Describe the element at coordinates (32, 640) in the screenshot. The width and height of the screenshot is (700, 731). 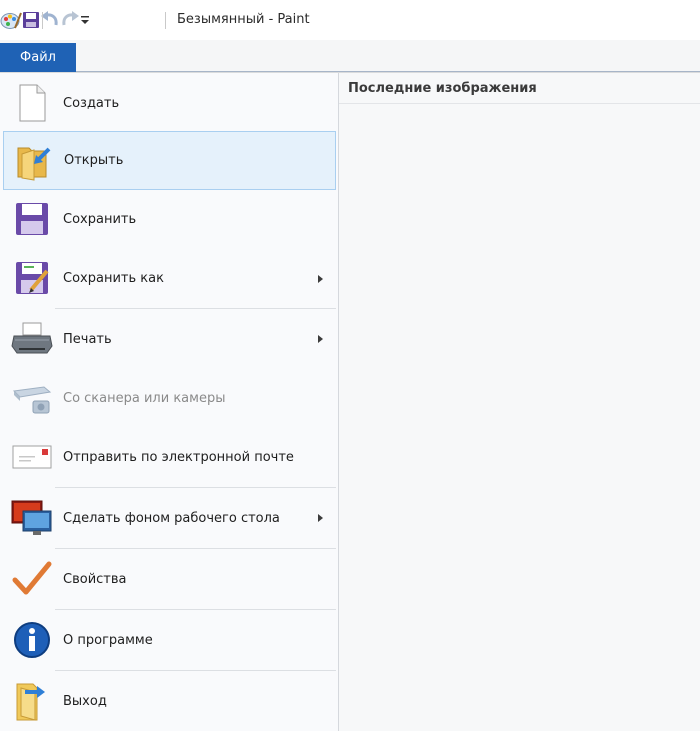
I see `info-icon` at that location.